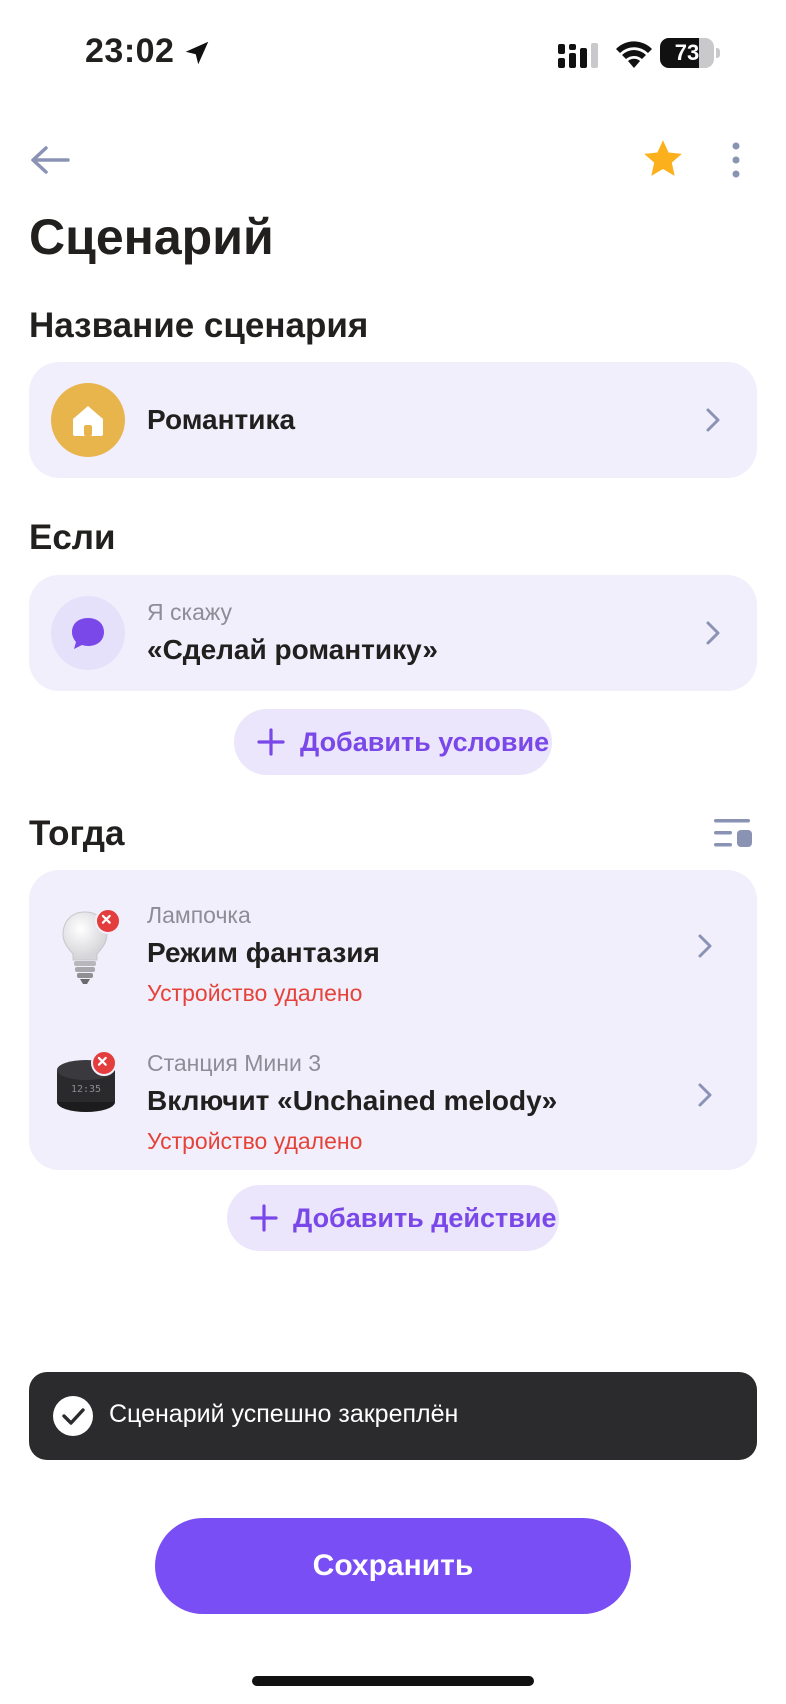 Image resolution: width=786 pixels, height=1704 pixels. Describe the element at coordinates (199, 915) in the screenshot. I see `action-device: Лампочка` at that location.